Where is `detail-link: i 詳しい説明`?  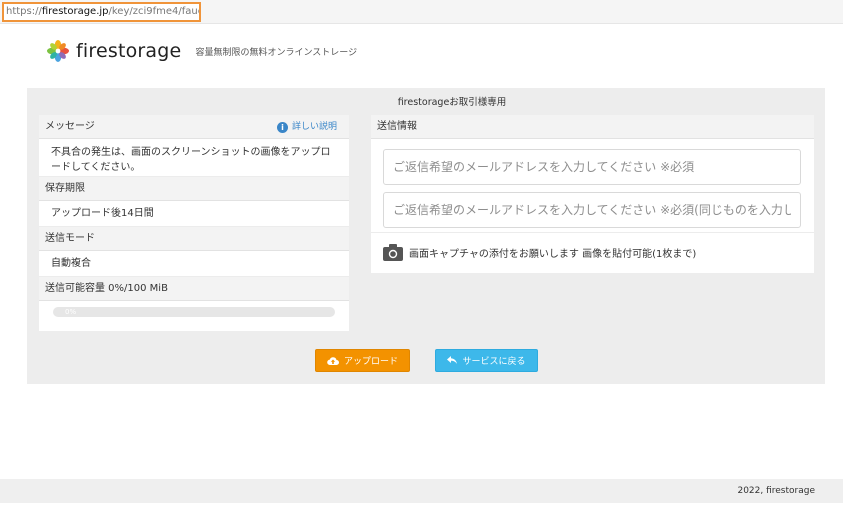
detail-link: i 詳しい説明 is located at coordinates (306, 127).